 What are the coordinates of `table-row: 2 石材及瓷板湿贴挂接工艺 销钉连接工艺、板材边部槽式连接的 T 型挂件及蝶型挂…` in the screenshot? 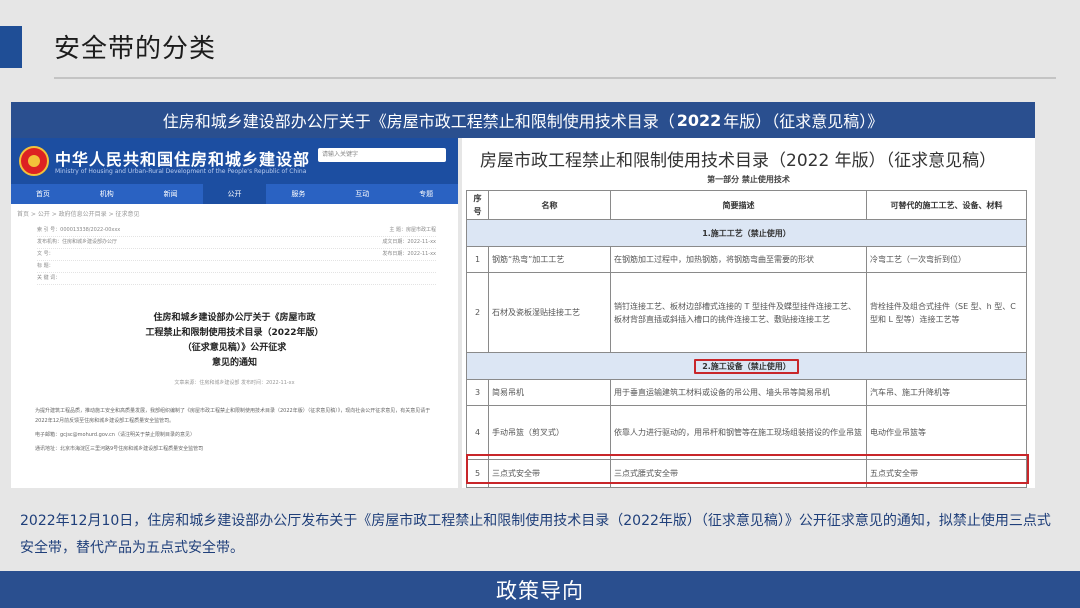 It's located at (746, 312).